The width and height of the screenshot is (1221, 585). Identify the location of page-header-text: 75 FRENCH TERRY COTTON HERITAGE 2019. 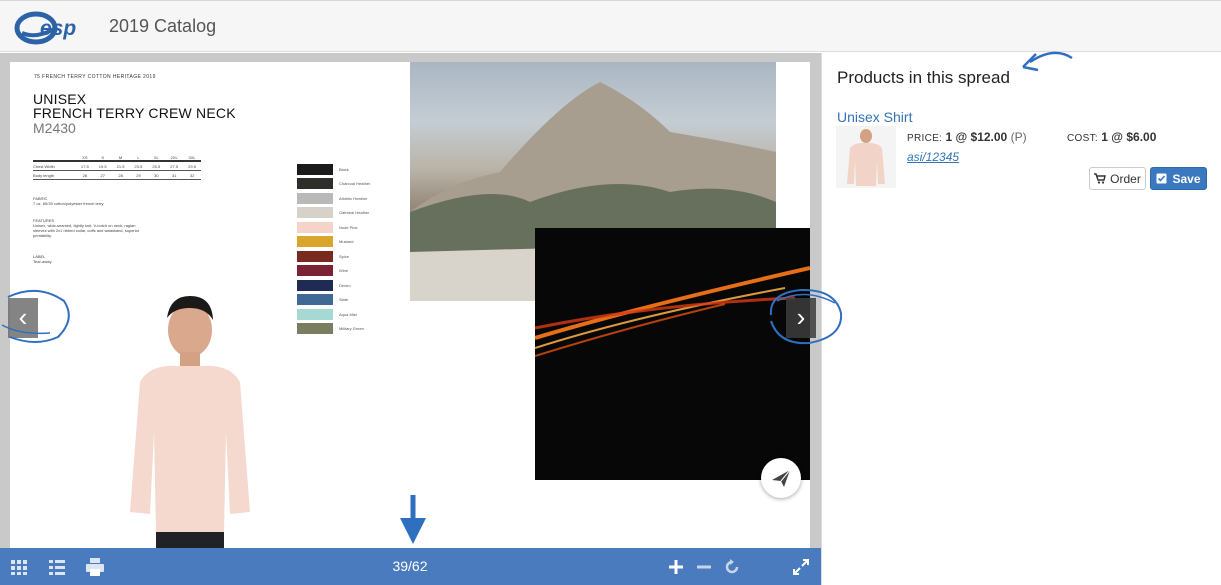
(95, 77).